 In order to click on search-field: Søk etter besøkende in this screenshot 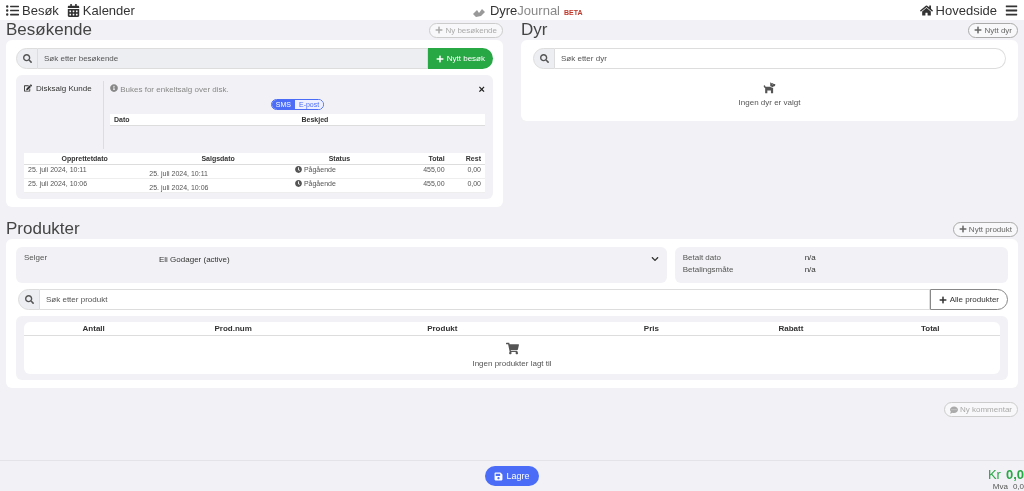, I will do `click(233, 58)`.